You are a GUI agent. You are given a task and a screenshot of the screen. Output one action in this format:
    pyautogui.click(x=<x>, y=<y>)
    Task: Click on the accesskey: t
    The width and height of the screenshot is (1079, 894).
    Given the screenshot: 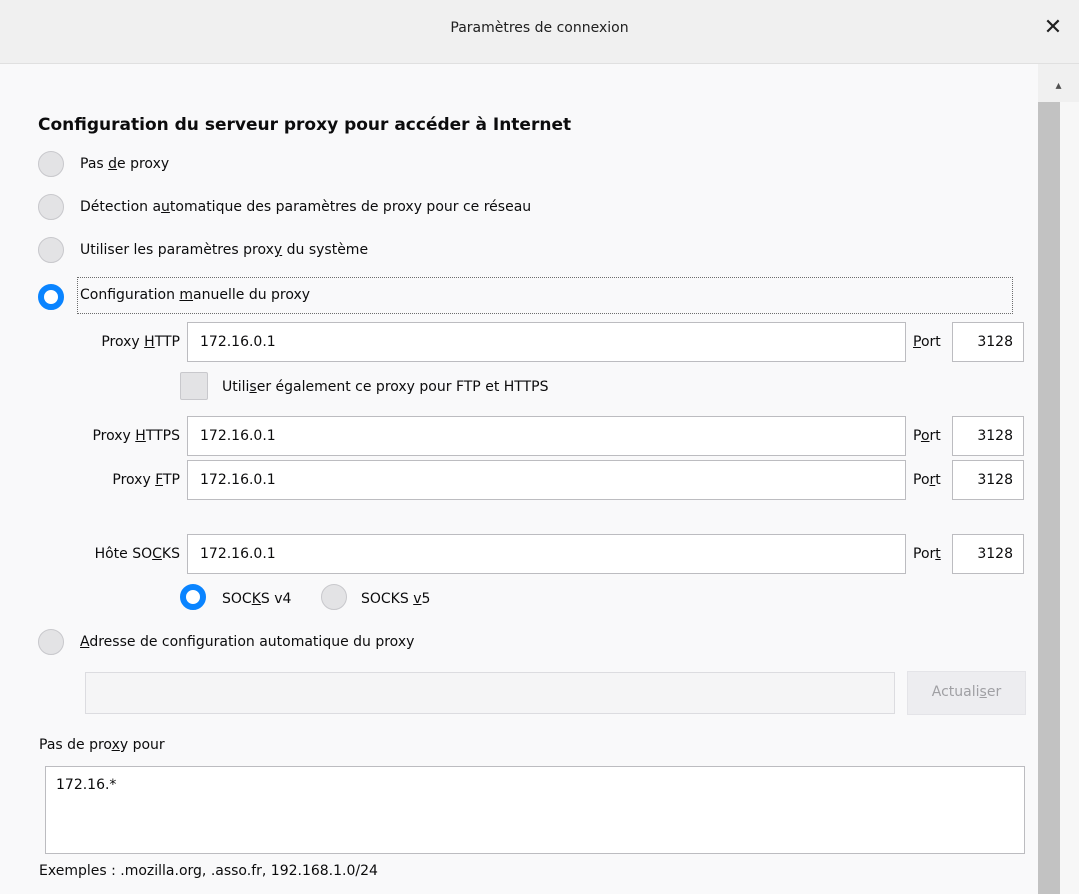 What is the action you would take?
    pyautogui.click(x=938, y=554)
    